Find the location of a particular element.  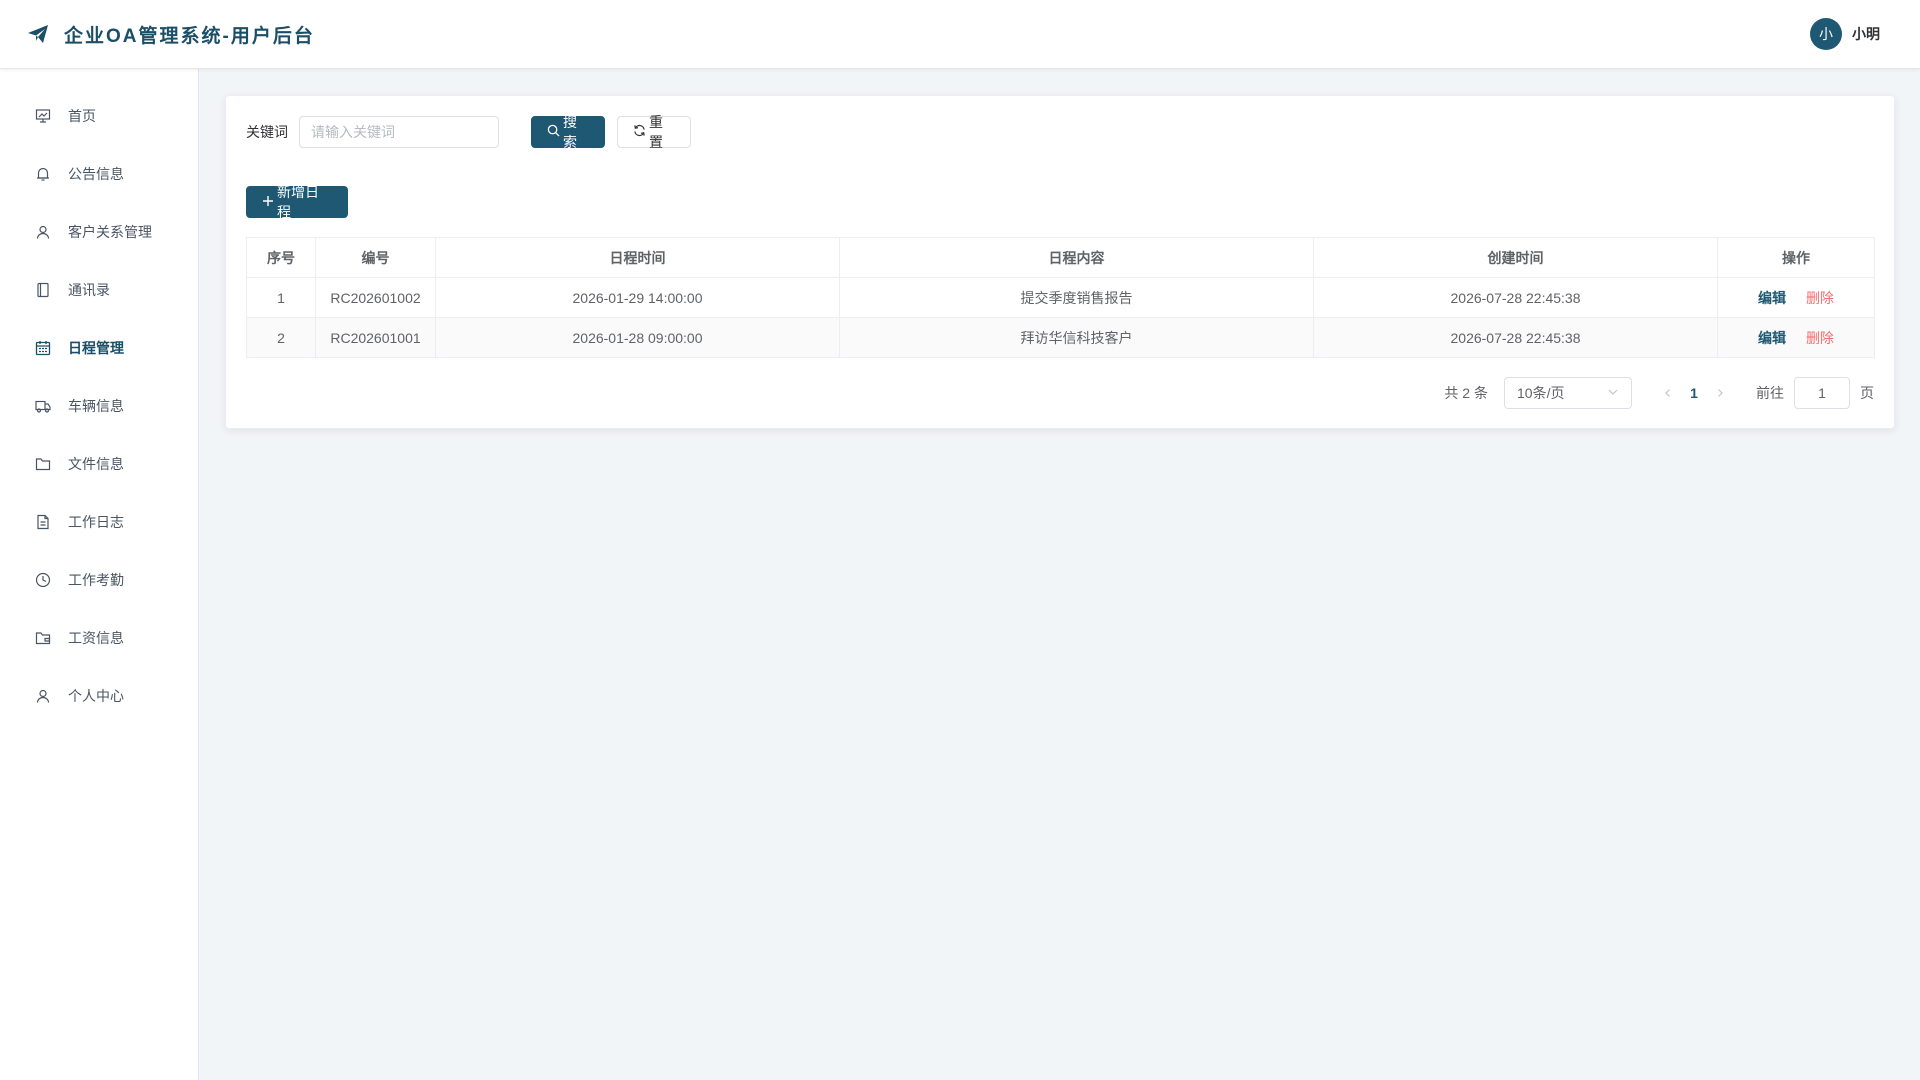

search-button-label: 搜索 is located at coordinates (570, 132).